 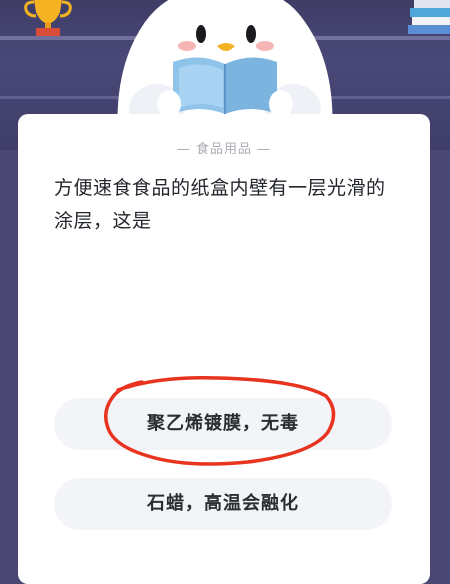 I want to click on answer-option-label: 聚乙烯镀膜，无毒, so click(x=223, y=423).